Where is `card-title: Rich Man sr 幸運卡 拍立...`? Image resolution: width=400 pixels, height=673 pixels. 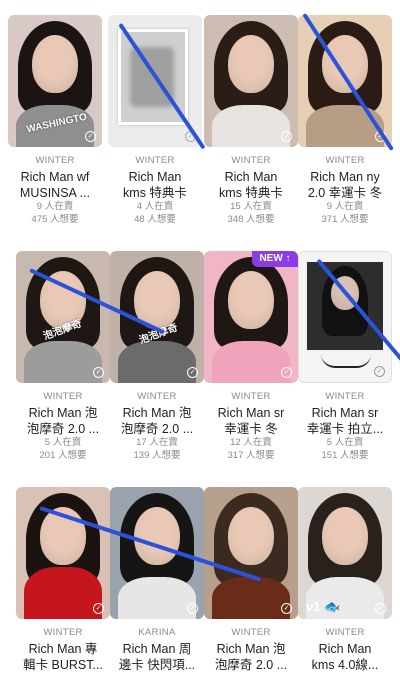
card-title: Rich Man sr 幸運卡 拍立... is located at coordinates (345, 421).